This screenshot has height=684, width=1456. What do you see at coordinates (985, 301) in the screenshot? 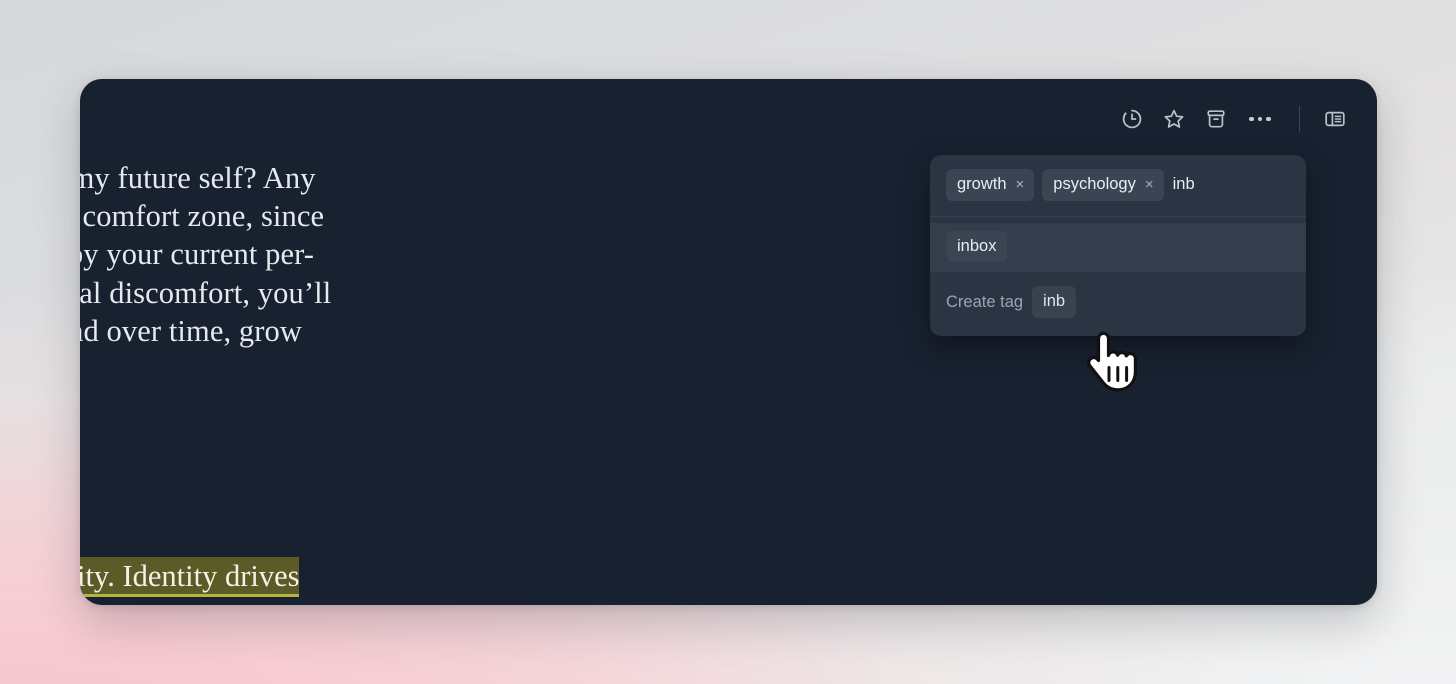
I see `create-tag-label: Create tag` at bounding box center [985, 301].